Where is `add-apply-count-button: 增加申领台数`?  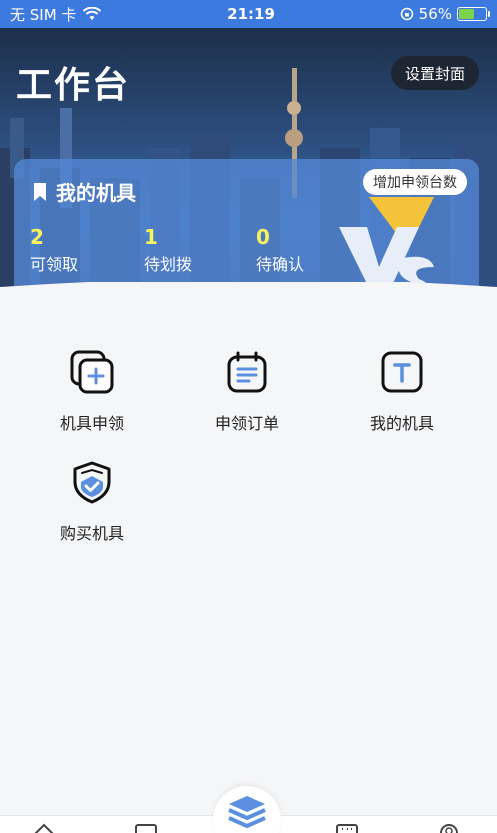 add-apply-count-button: 增加申领台数 is located at coordinates (415, 182).